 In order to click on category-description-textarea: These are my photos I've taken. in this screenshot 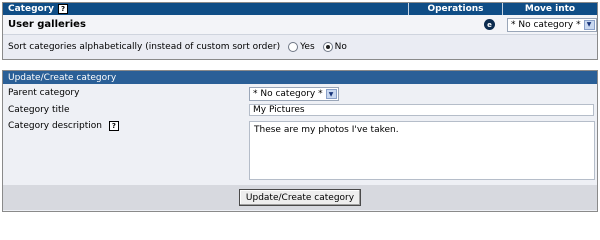, I will do `click(422, 150)`.